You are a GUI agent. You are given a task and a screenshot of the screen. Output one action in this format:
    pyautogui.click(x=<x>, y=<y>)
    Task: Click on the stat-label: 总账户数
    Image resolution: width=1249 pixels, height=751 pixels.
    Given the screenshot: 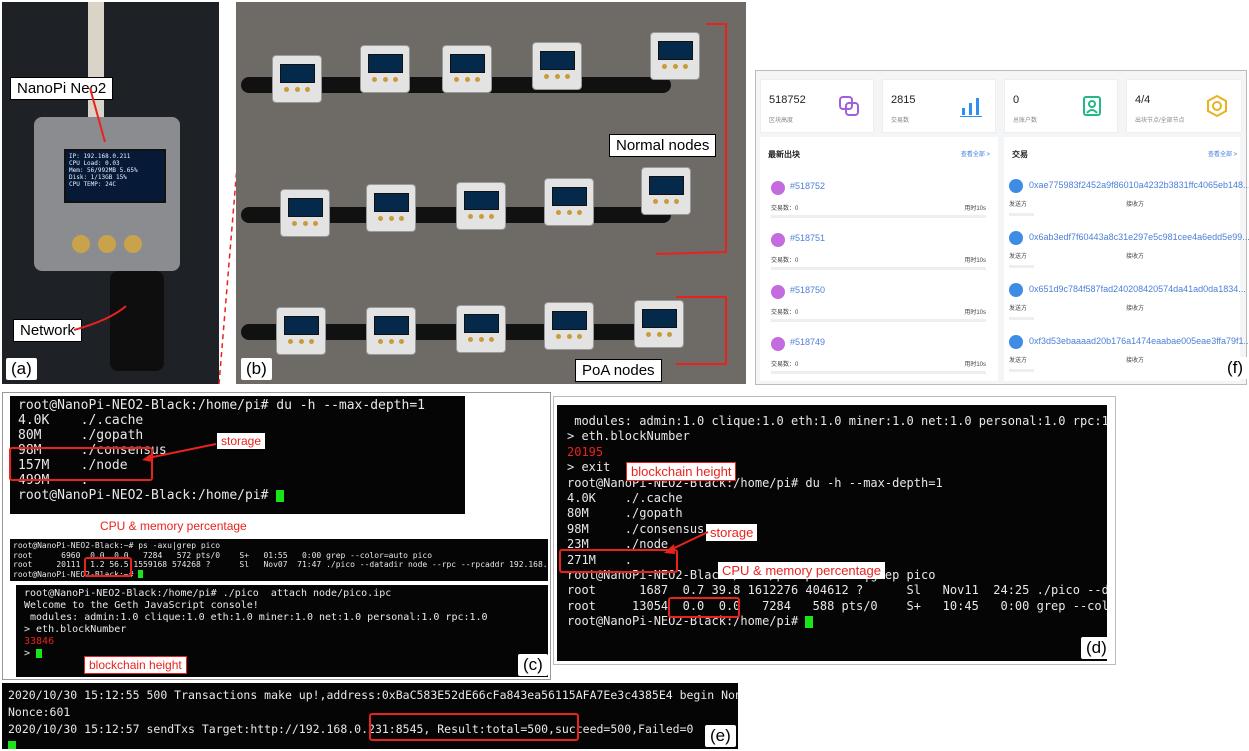 What is the action you would take?
    pyautogui.click(x=1025, y=121)
    